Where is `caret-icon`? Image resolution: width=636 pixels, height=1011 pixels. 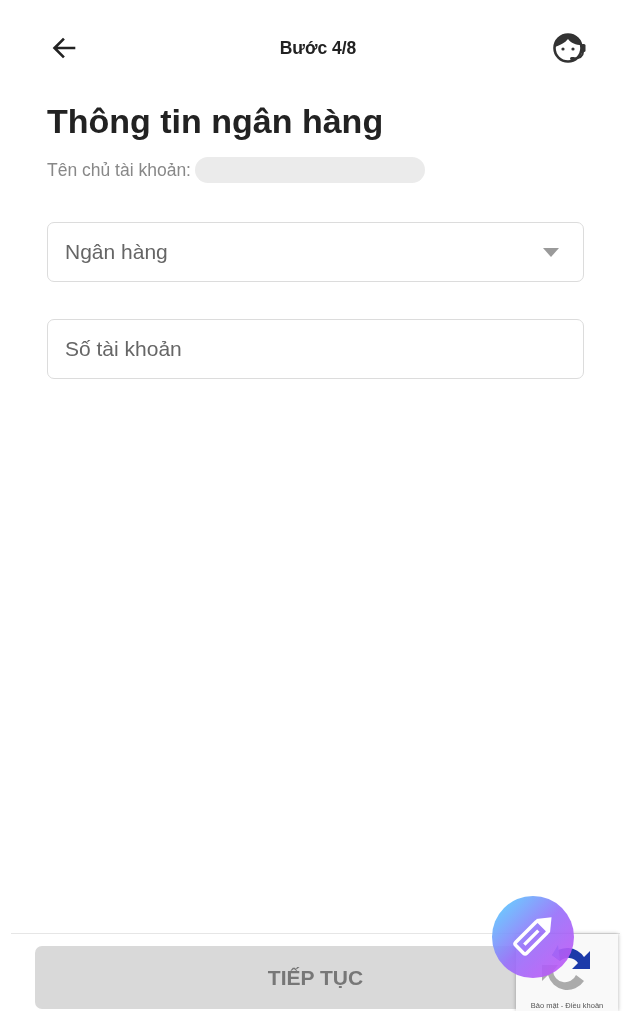
caret-icon is located at coordinates (551, 252).